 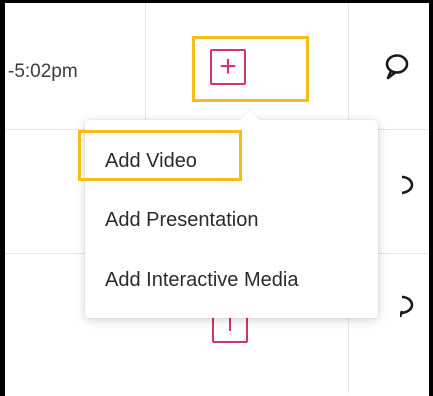 What do you see at coordinates (145, 61) in the screenshot?
I see `column-divider` at bounding box center [145, 61].